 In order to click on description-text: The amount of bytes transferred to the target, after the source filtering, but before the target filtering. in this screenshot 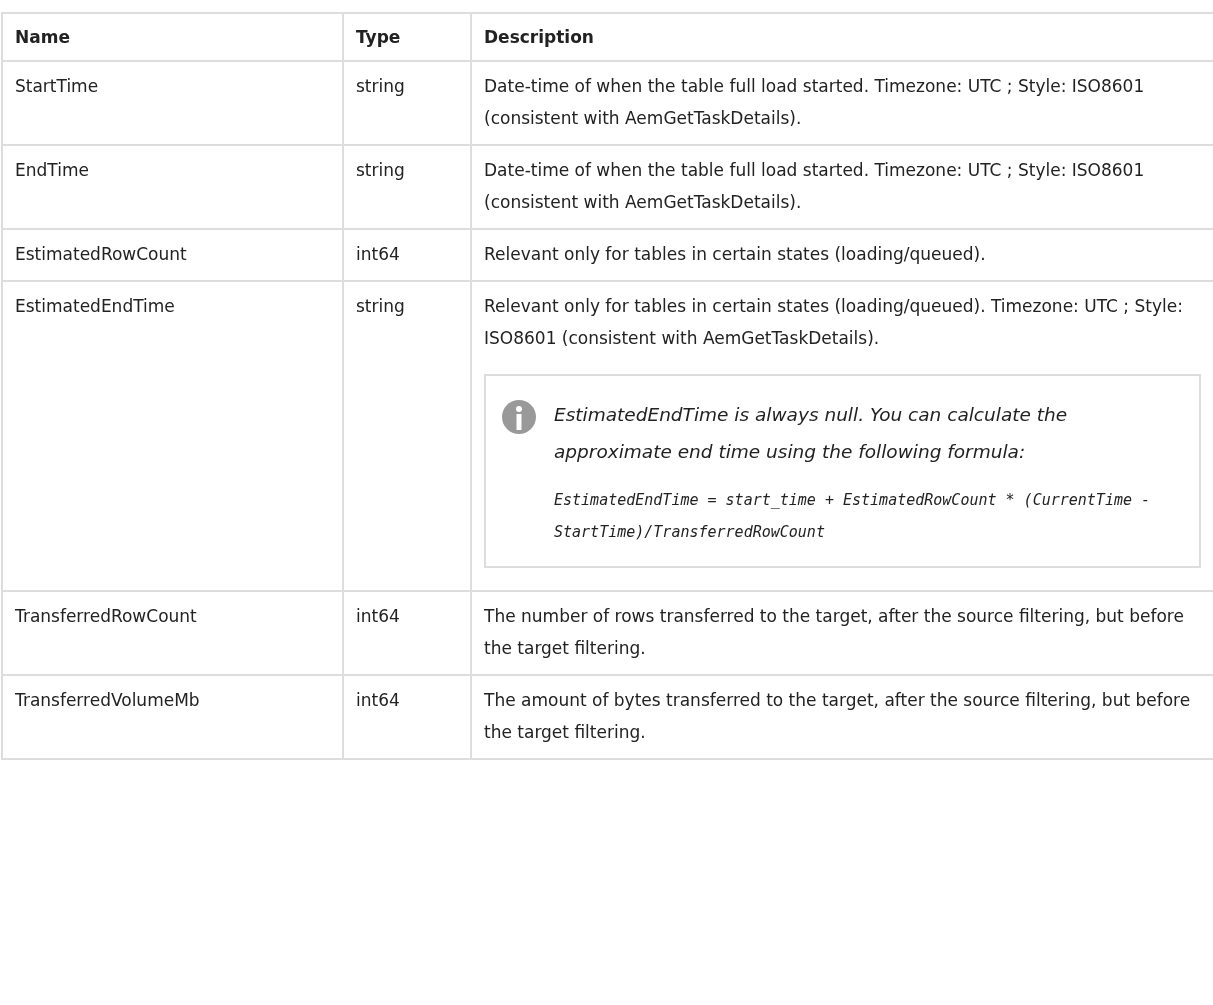, I will do `click(838, 716)`.